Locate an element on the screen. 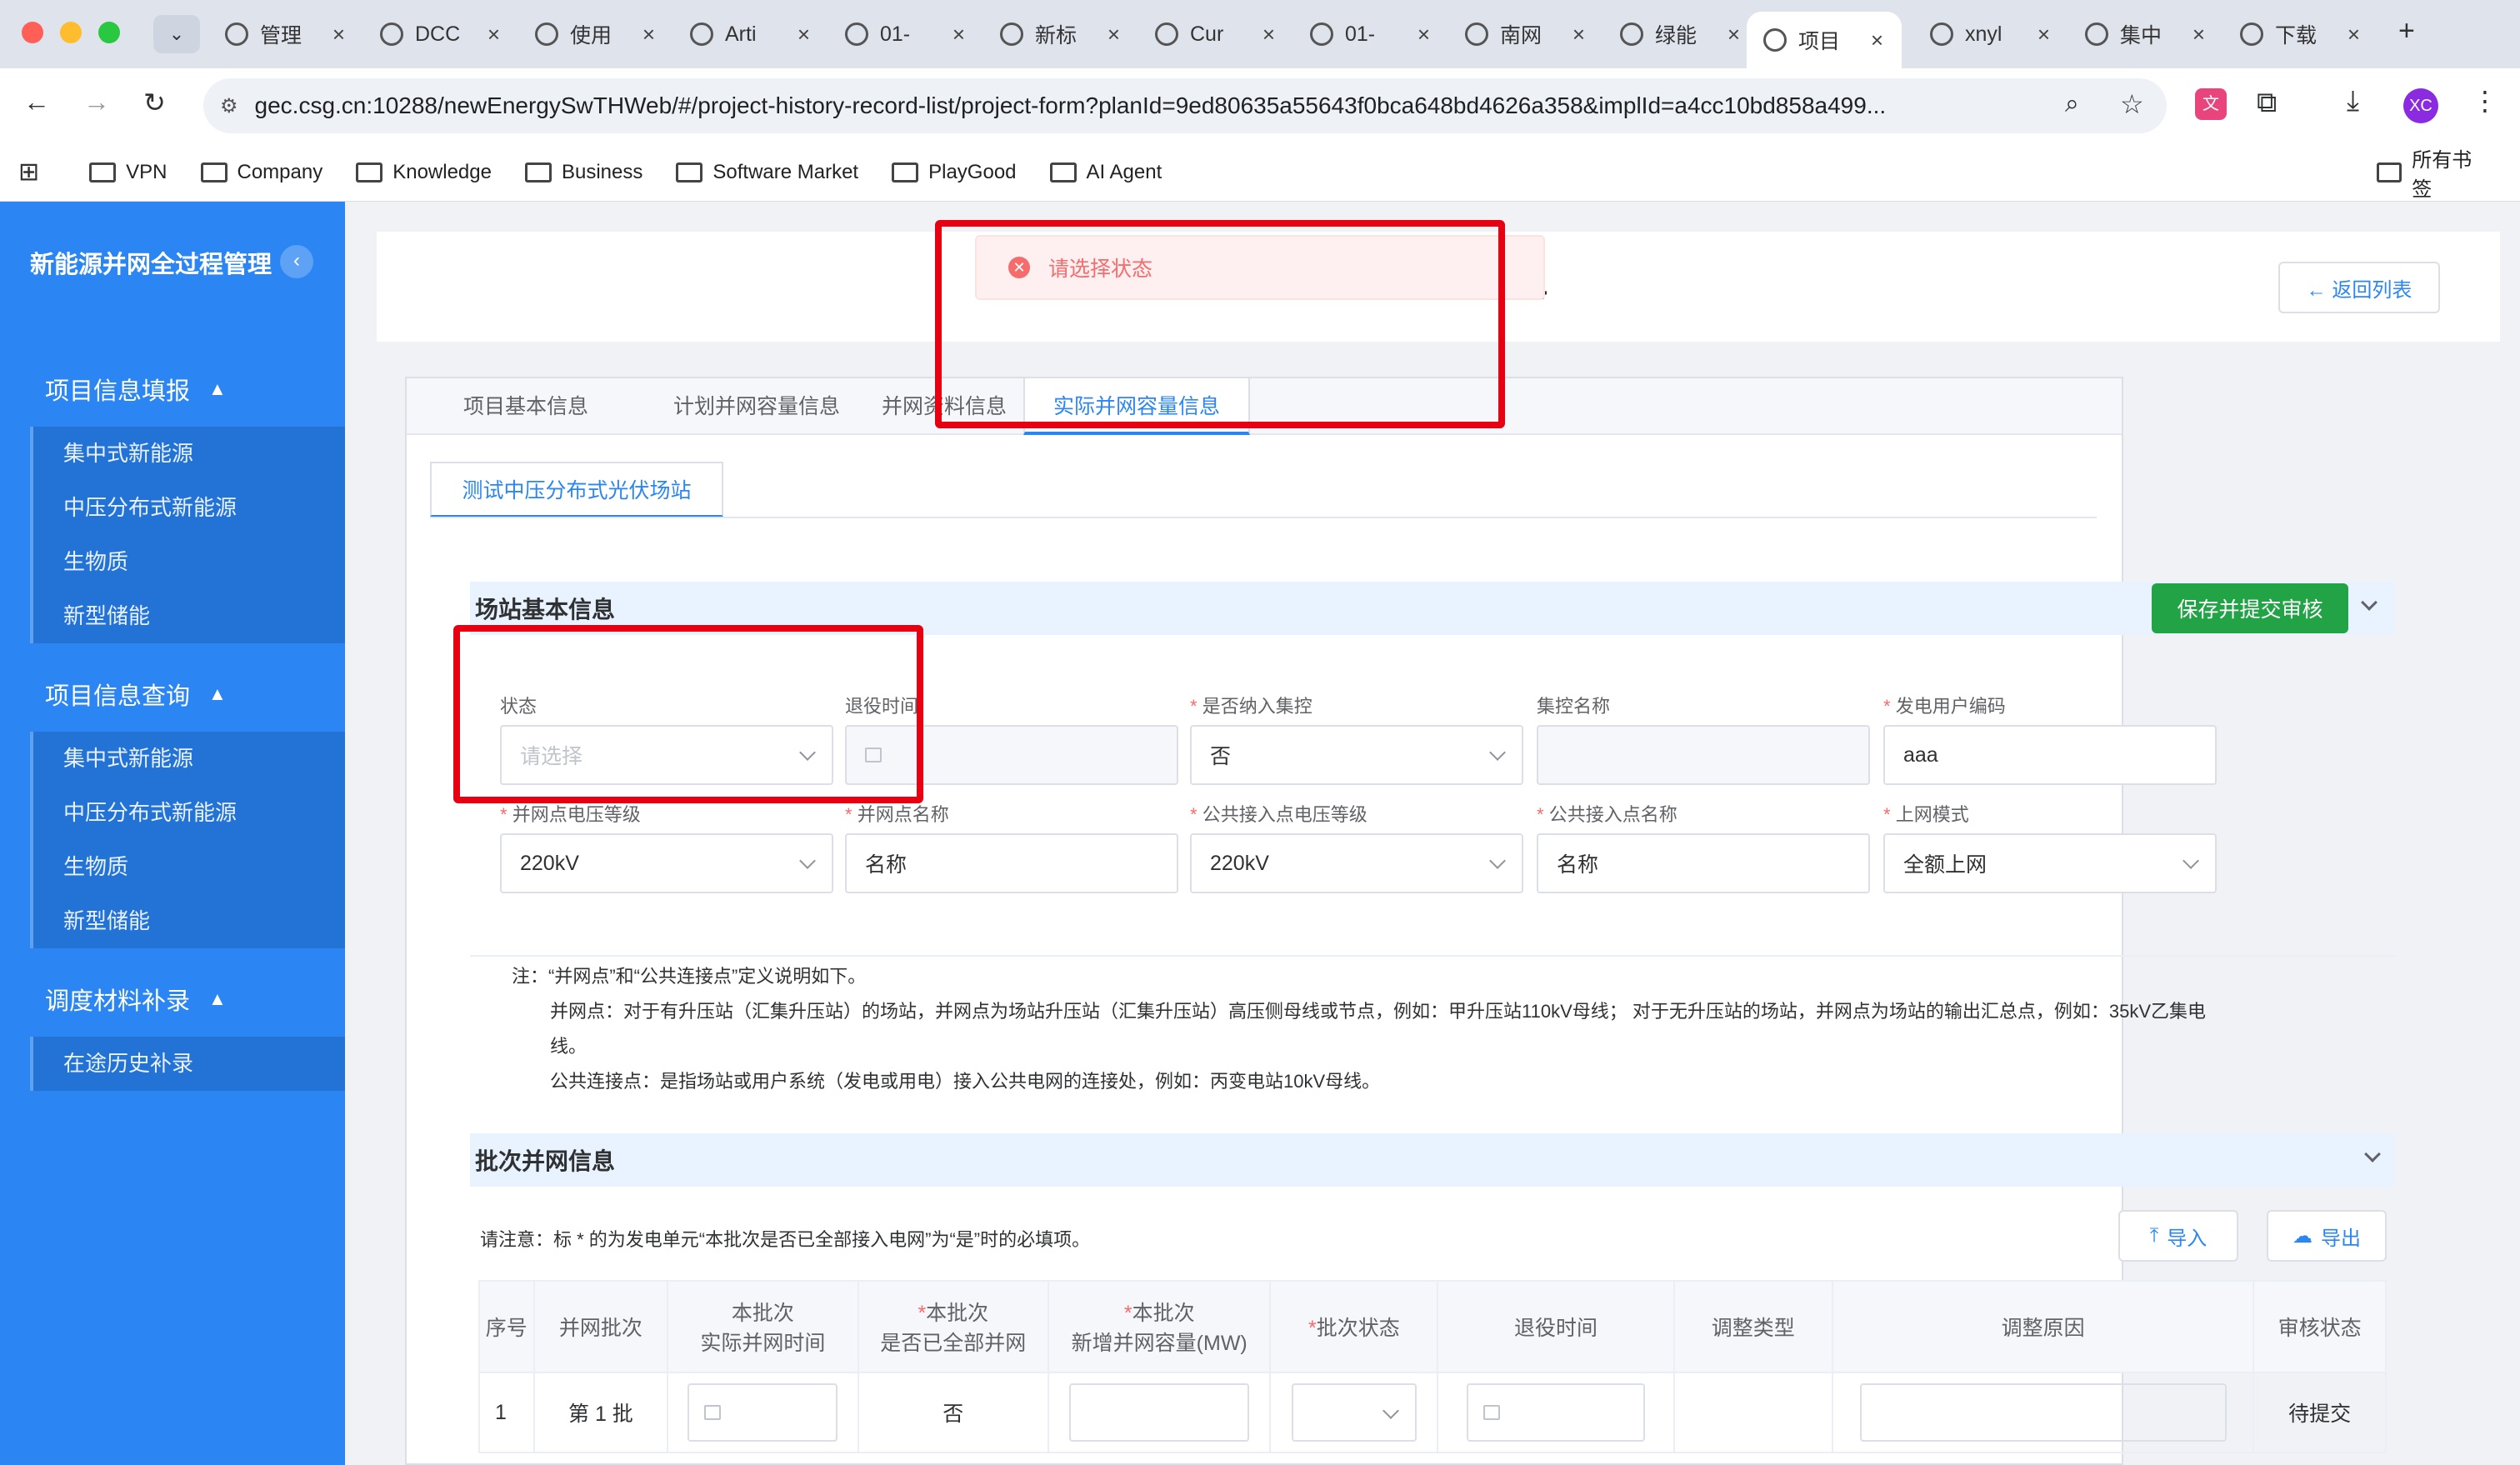  bookmark-folder: Company is located at coordinates (261, 172).